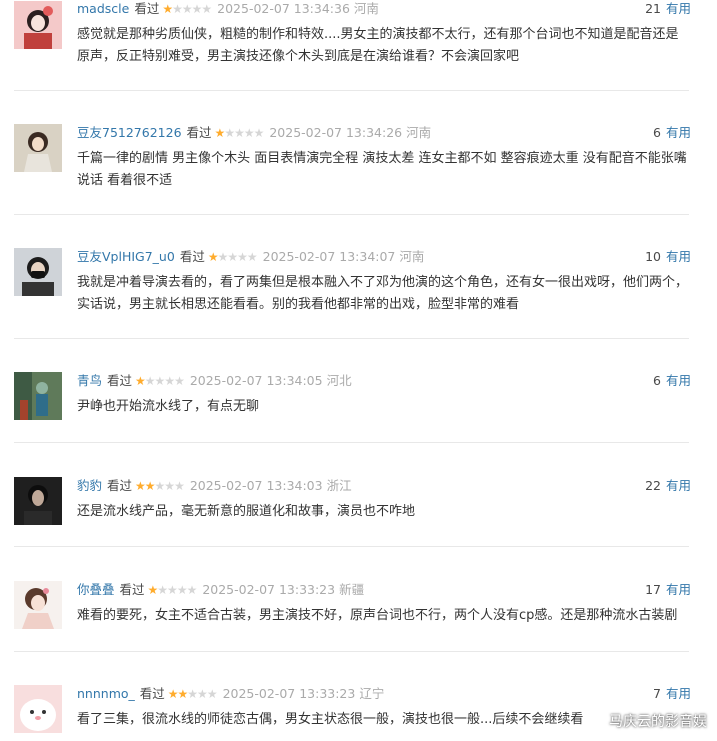 This screenshot has width=717, height=741. What do you see at coordinates (344, 256) in the screenshot?
I see `comment-time: 2025-02-07 13:34:07 河南` at bounding box center [344, 256].